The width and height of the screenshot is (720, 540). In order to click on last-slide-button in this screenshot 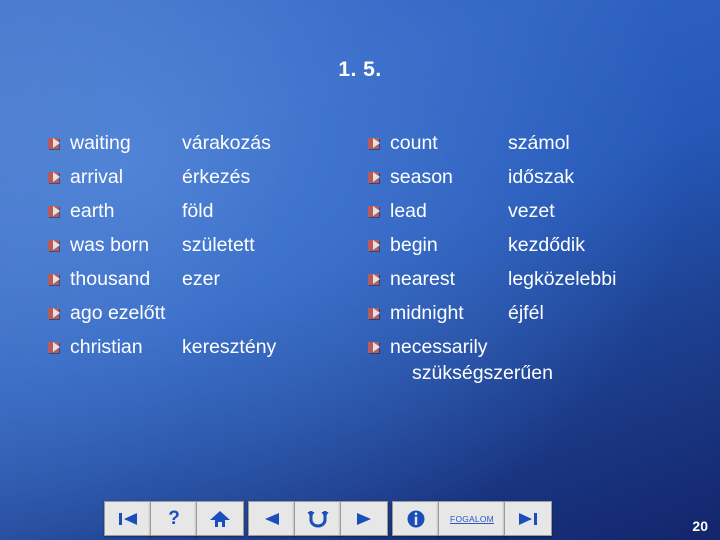, I will do `click(528, 518)`.